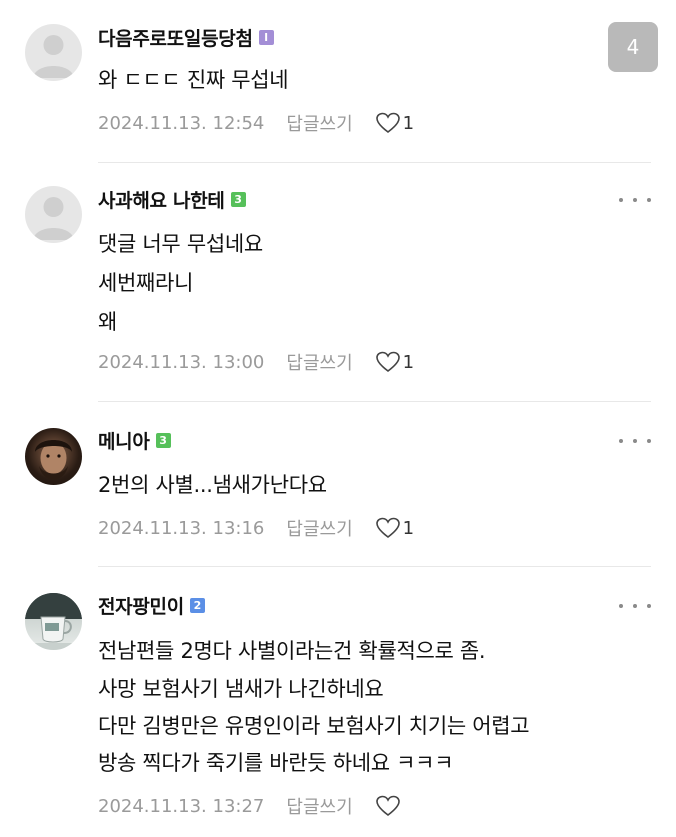 This screenshot has height=837, width=676. Describe the element at coordinates (241, 689) in the screenshot. I see `comment-text-line: 사망 보험사기 냄새가 나긴하네요` at that location.